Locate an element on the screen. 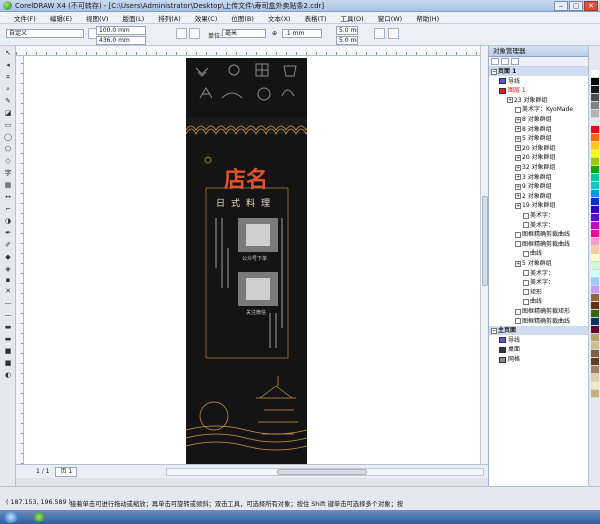 This screenshot has width=600, height=524. horizontal-ruler is located at coordinates (248, 51).